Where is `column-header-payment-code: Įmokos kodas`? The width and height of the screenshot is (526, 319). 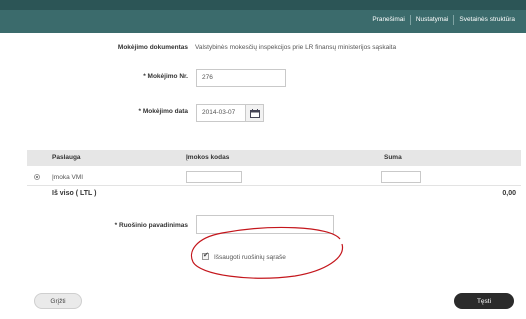 column-header-payment-code: Įmokos kodas is located at coordinates (208, 157).